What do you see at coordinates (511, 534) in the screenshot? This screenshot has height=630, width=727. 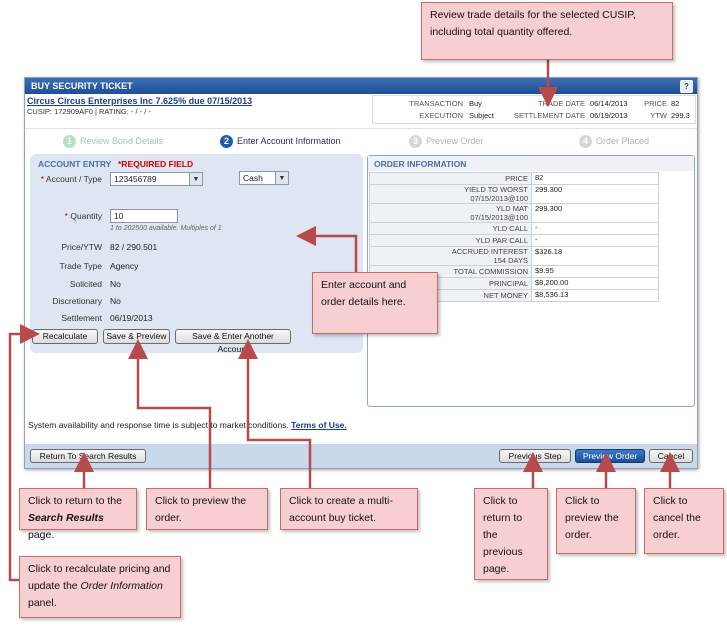 I see `callout-previous-page: Click to return to the previous page.` at bounding box center [511, 534].